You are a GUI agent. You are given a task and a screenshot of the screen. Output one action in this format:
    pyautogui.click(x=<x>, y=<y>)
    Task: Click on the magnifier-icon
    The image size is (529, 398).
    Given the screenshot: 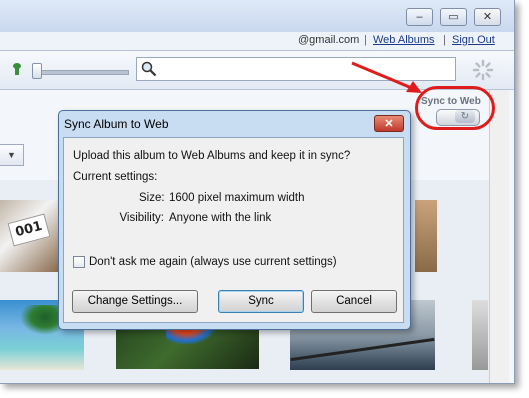 What is the action you would take?
    pyautogui.click(x=149, y=69)
    